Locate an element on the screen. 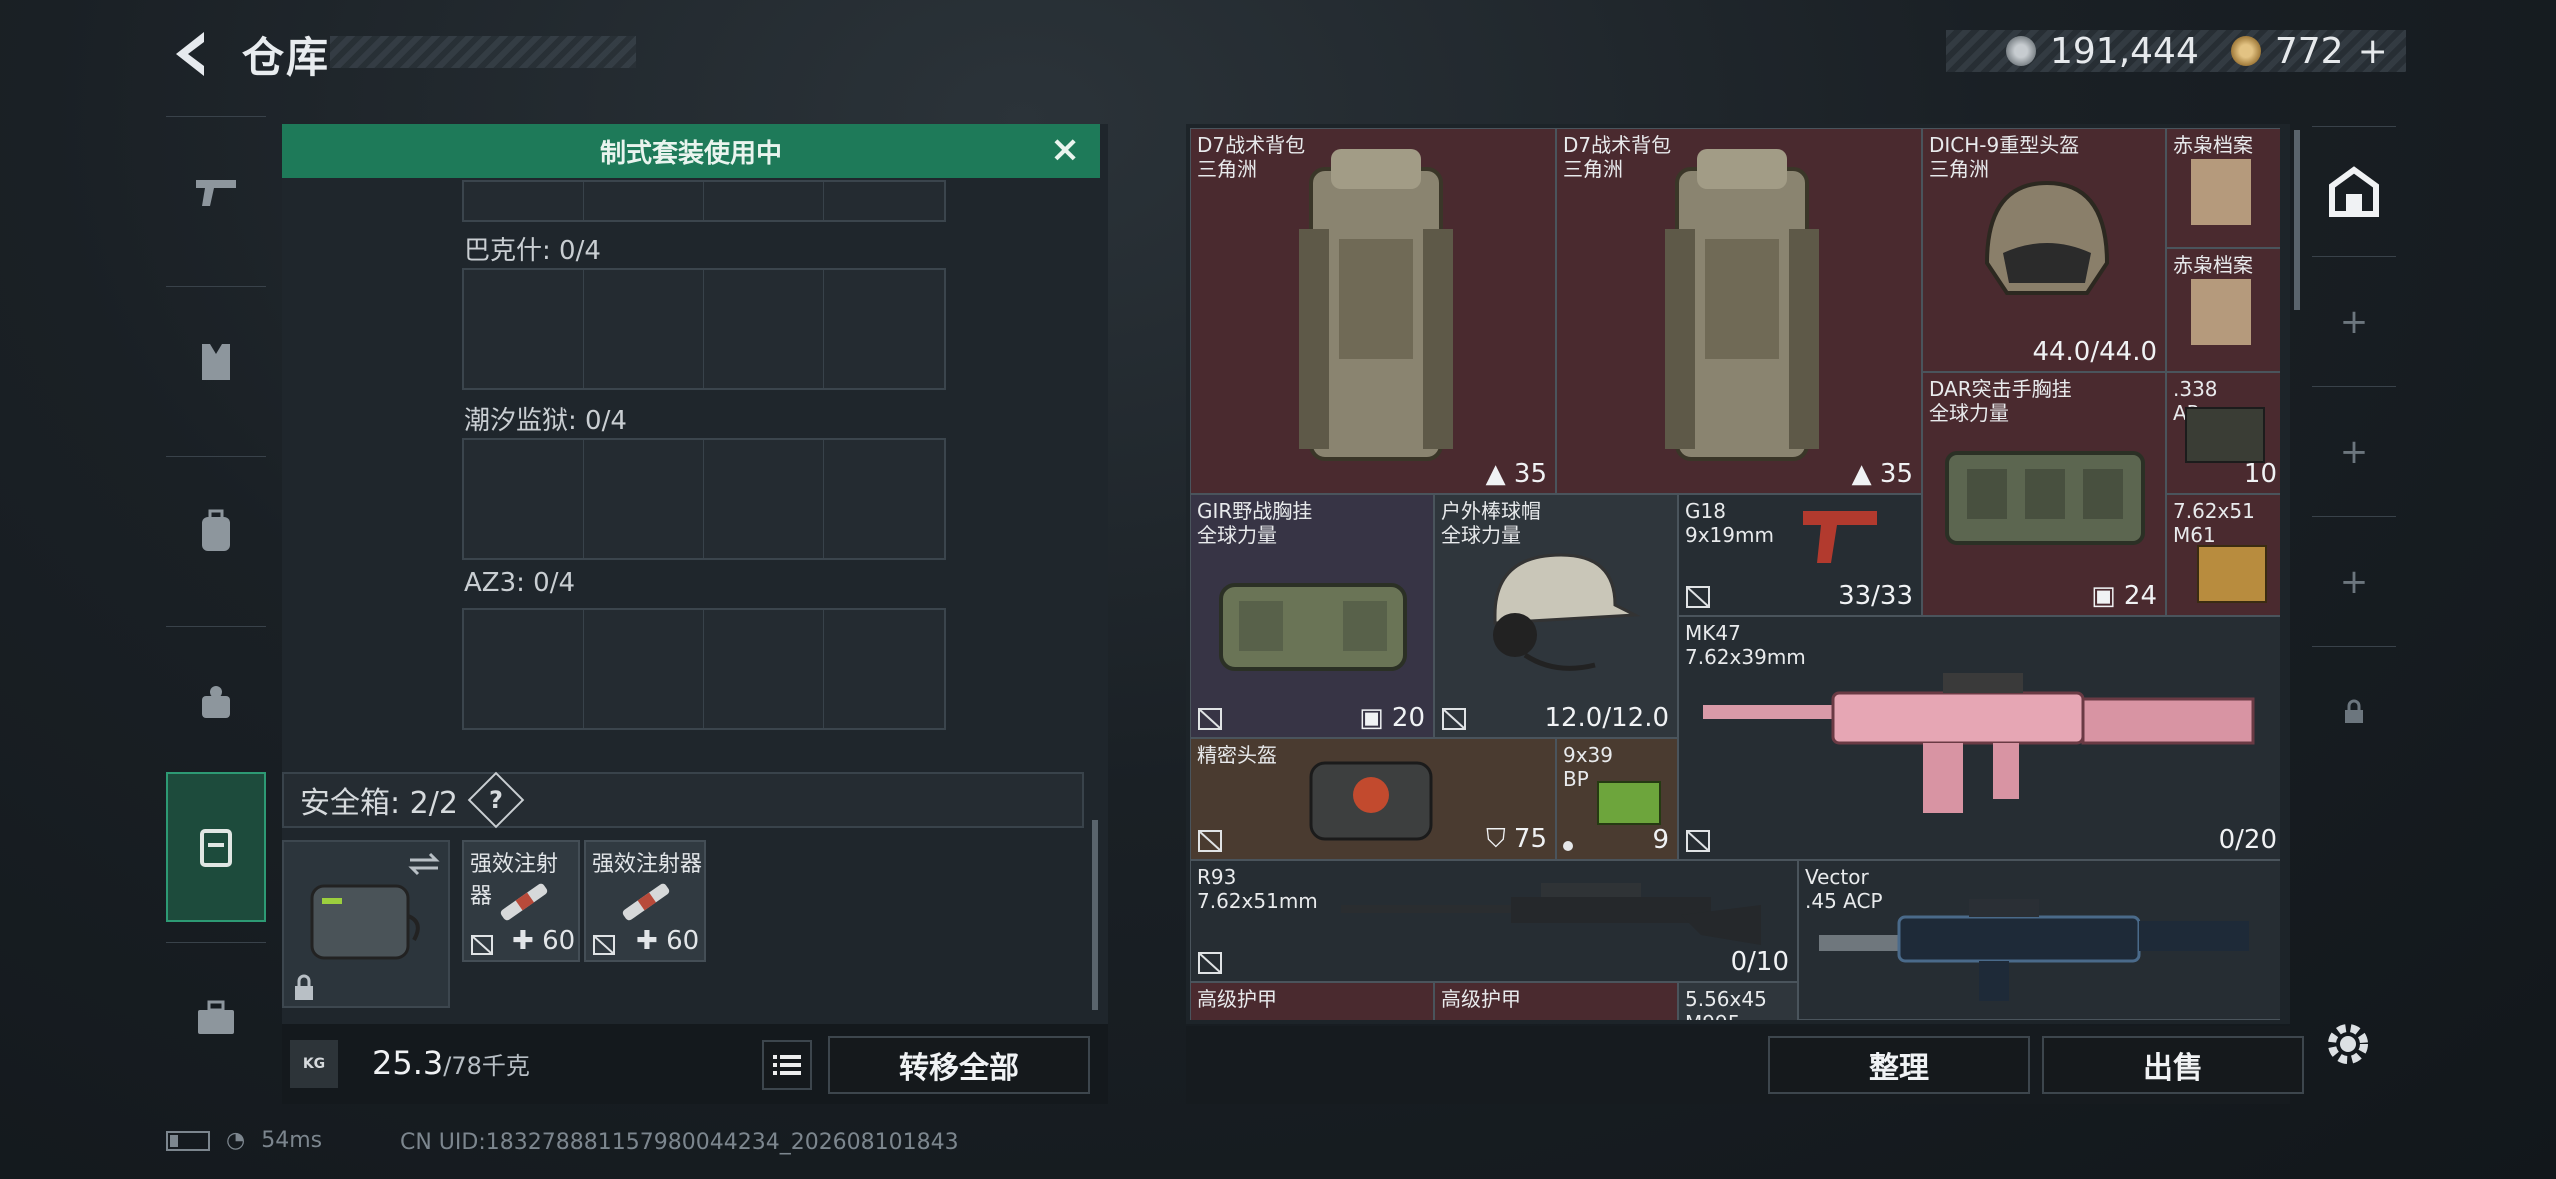 The height and width of the screenshot is (1179, 2556). nav-pouch is located at coordinates (216, 701).